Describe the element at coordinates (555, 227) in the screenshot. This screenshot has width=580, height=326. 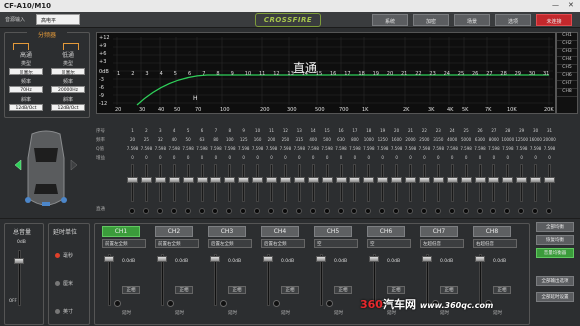
I see `all-eq-button: 全部均衡` at that location.